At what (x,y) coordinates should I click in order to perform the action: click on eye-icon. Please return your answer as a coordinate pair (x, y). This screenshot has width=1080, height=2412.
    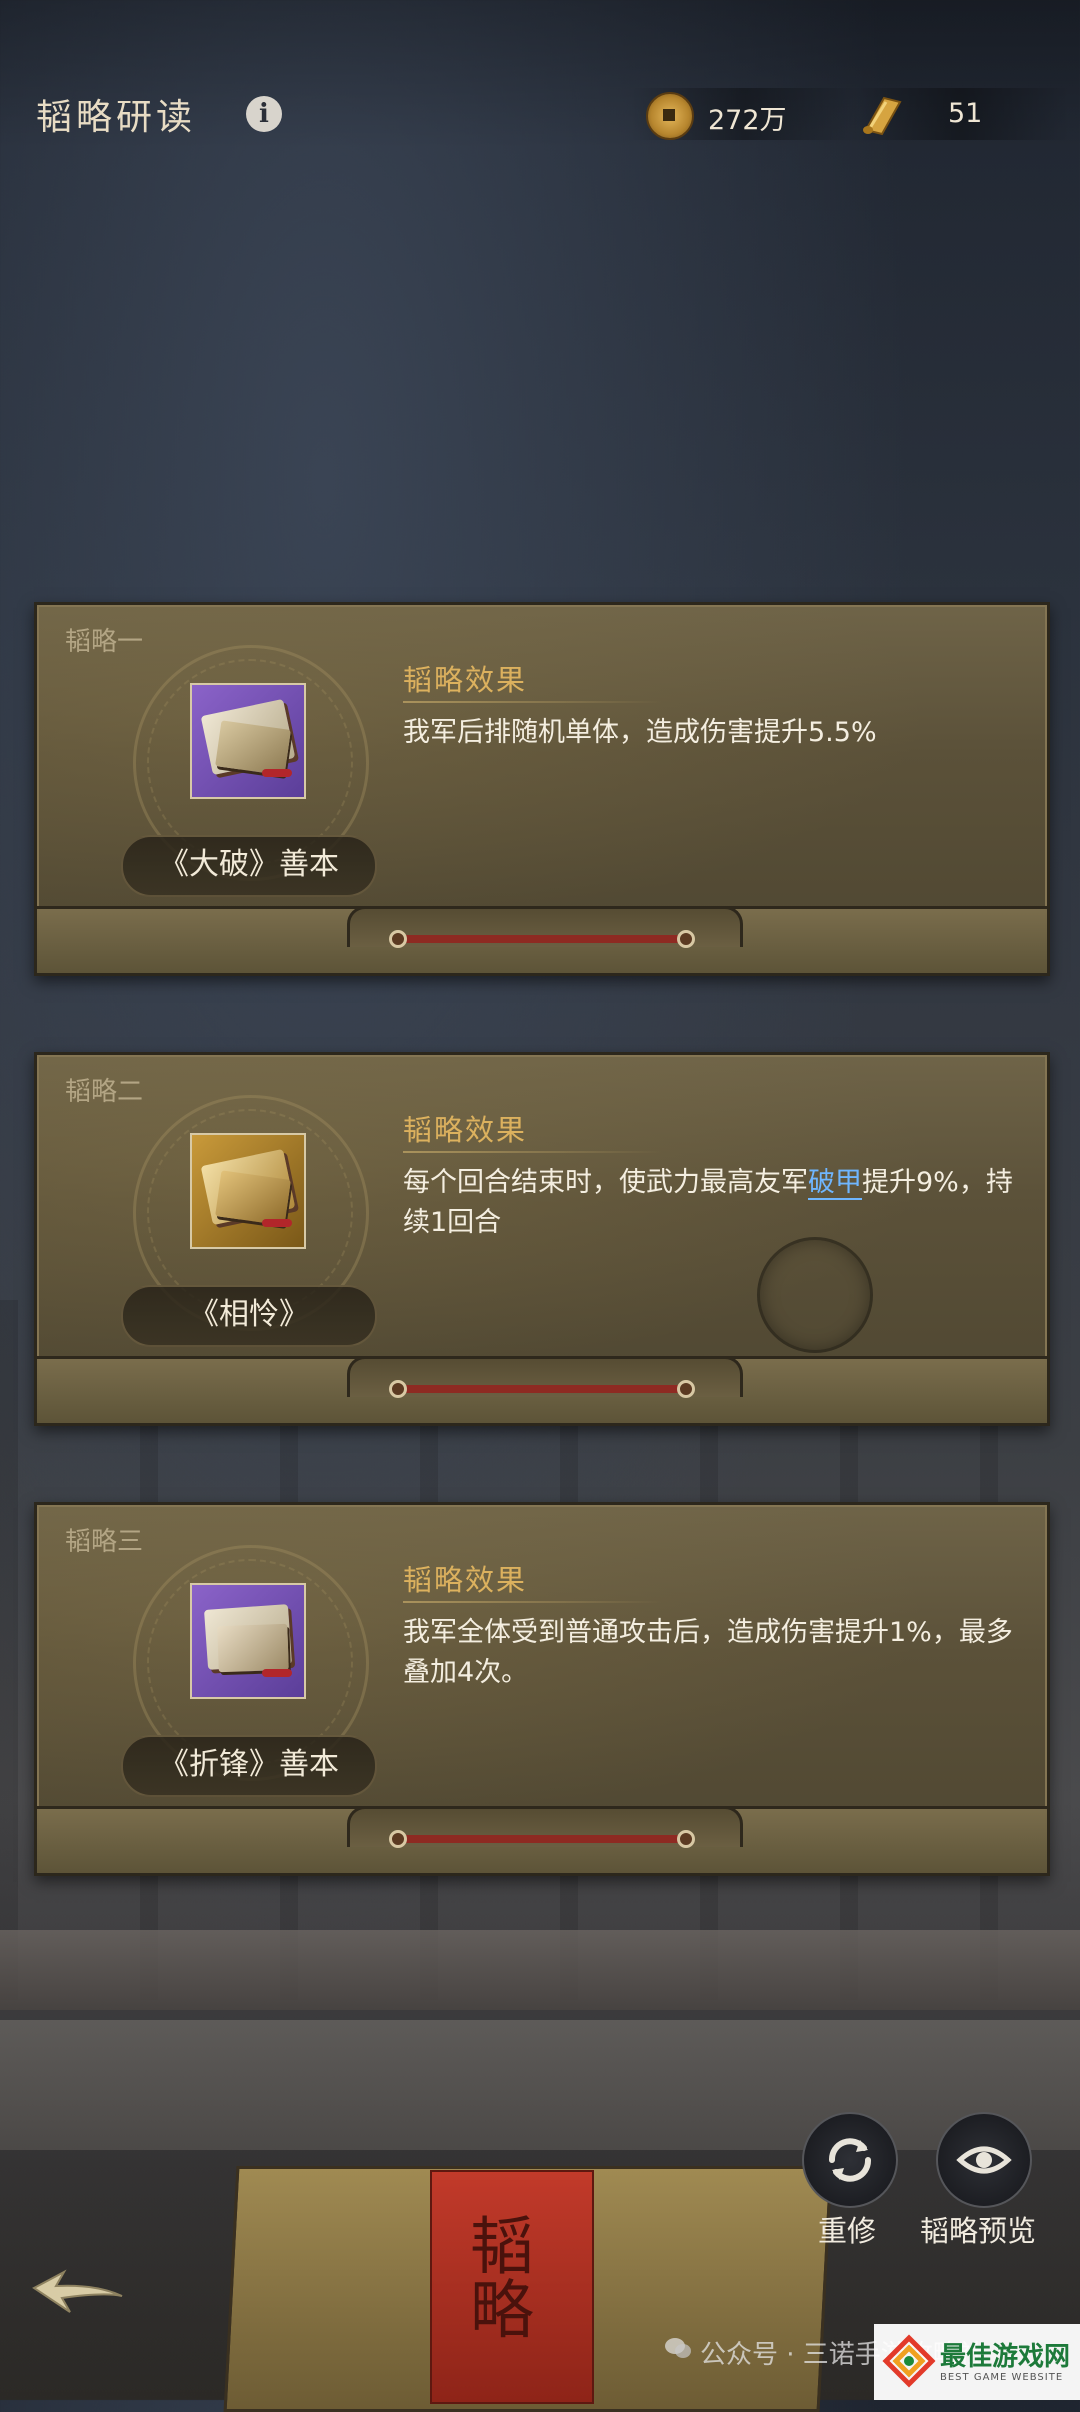
    Looking at the image, I should click on (984, 2160).